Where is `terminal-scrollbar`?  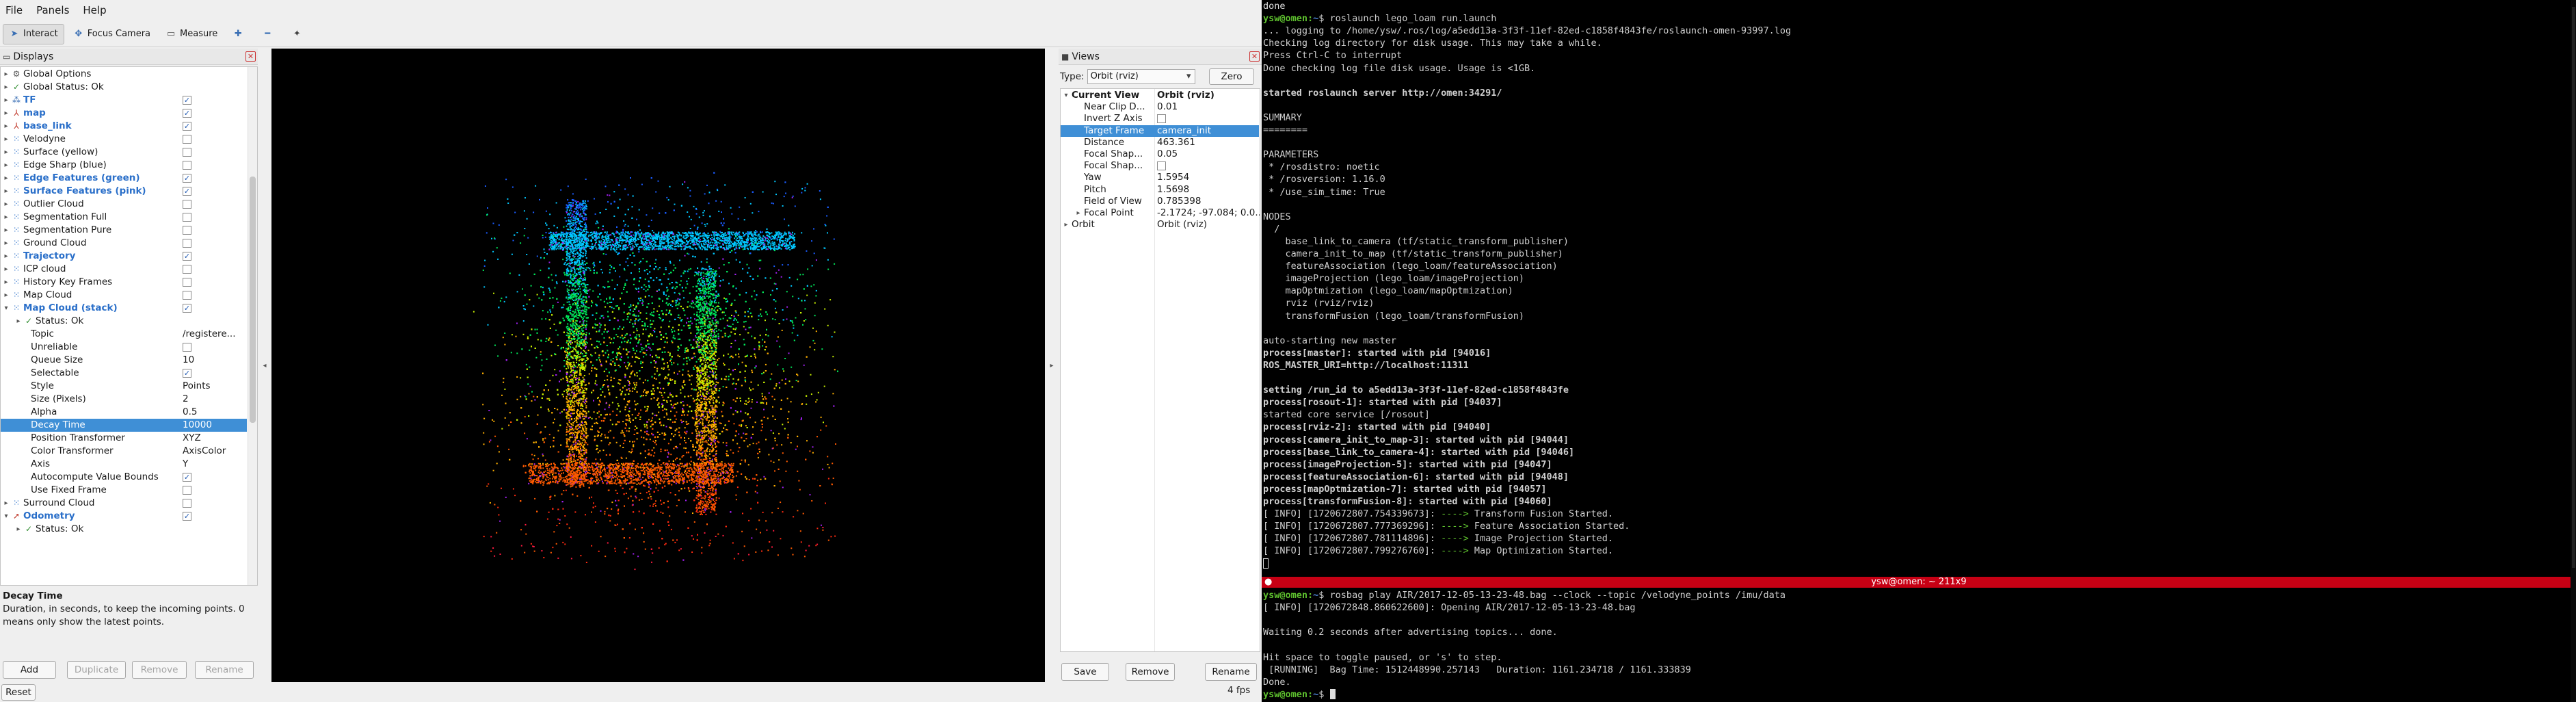 terminal-scrollbar is located at coordinates (2573, 351).